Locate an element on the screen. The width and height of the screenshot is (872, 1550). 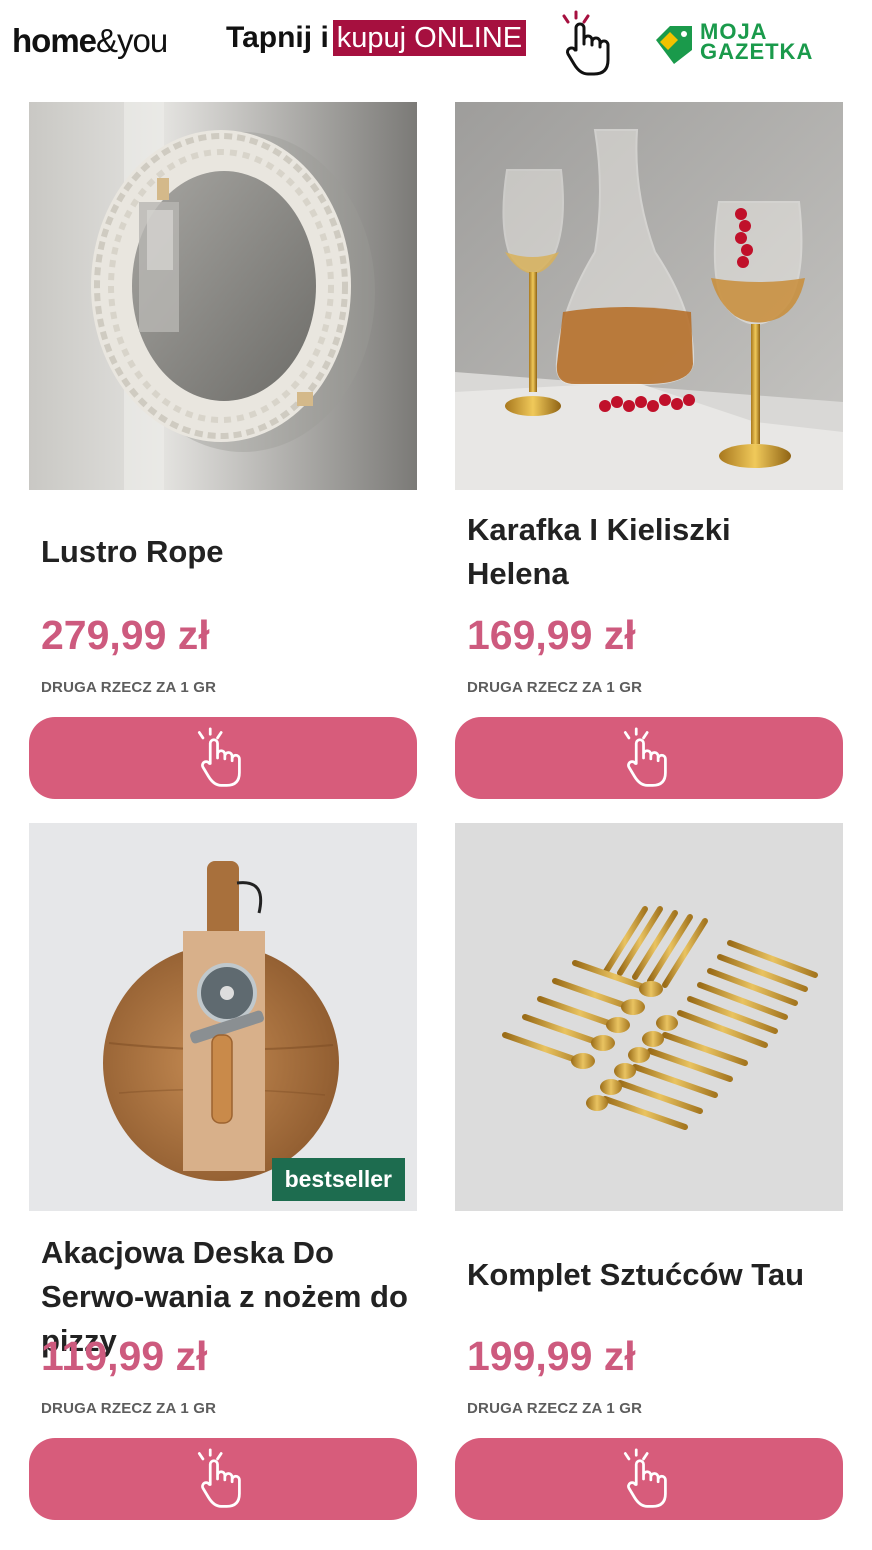
gazetka-line-2: GAZETKA is located at coordinates (757, 51).